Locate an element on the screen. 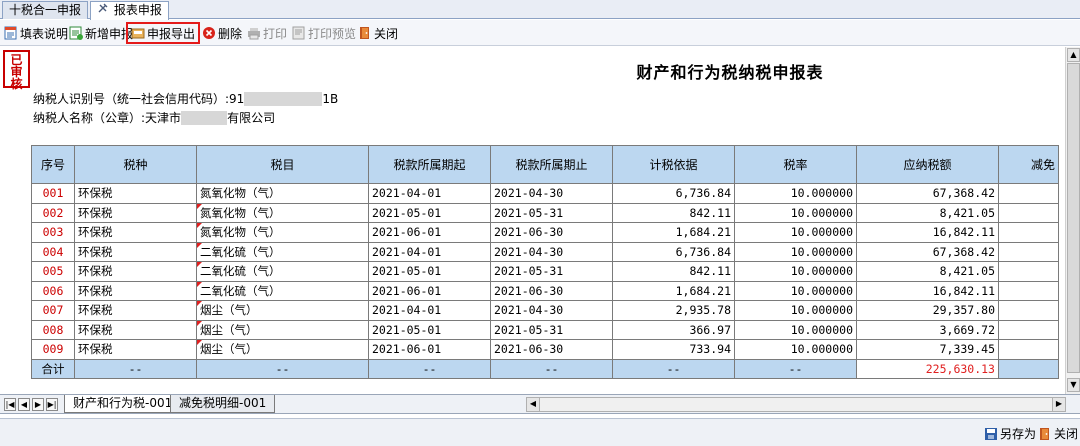  scroll-thumb is located at coordinates (1073, 218).